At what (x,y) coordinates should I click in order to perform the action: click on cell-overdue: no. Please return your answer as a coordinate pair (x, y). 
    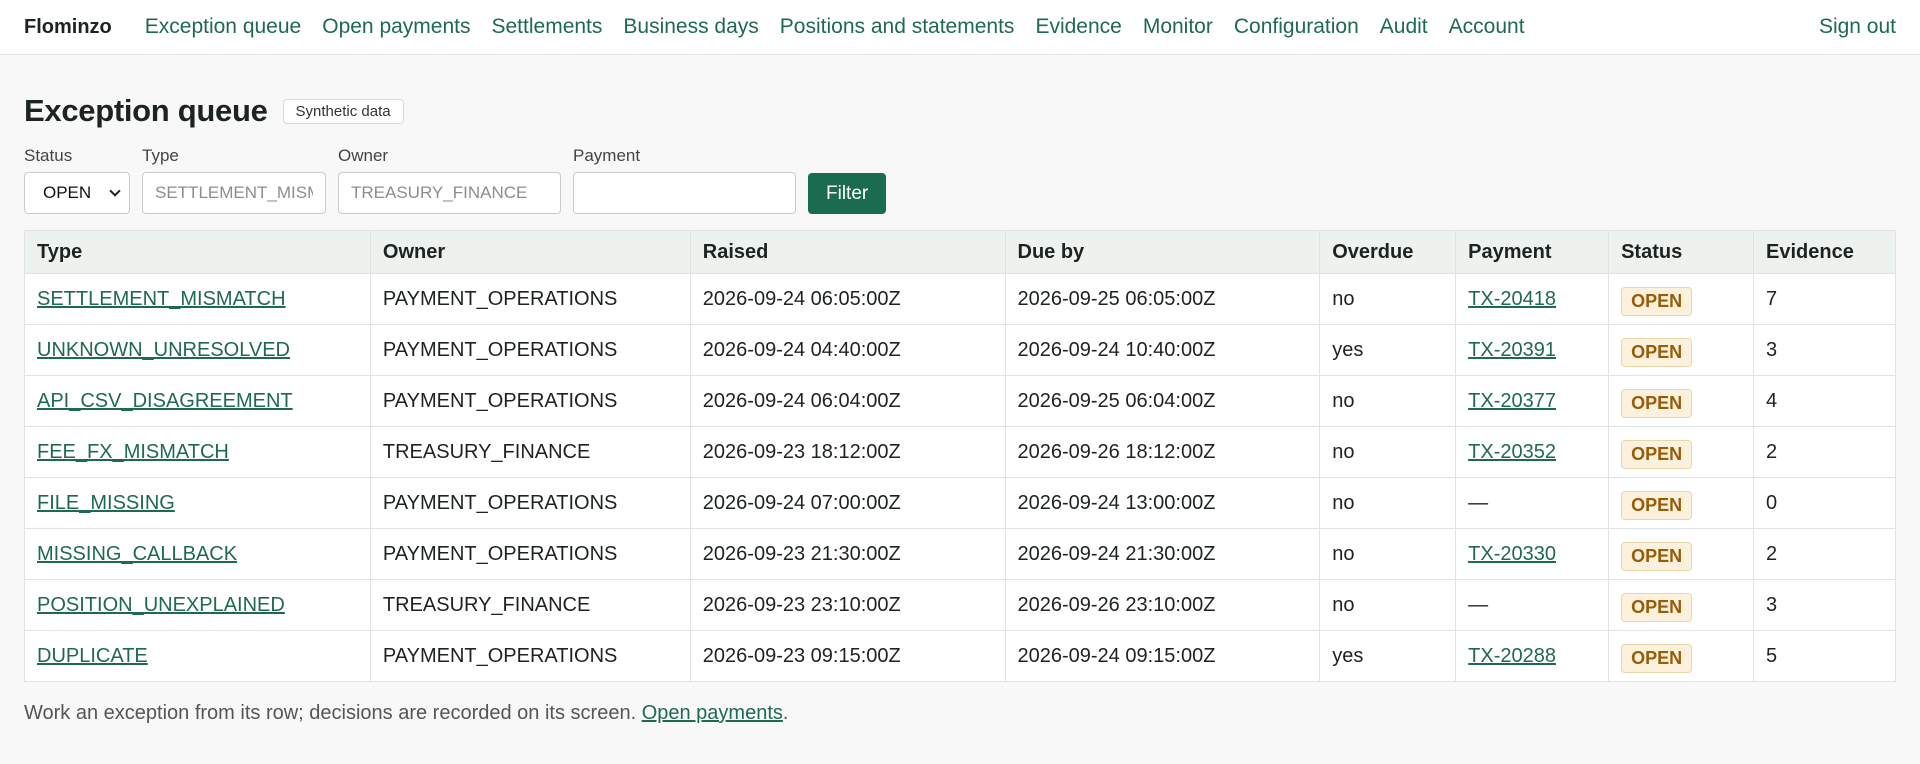
    Looking at the image, I should click on (1388, 554).